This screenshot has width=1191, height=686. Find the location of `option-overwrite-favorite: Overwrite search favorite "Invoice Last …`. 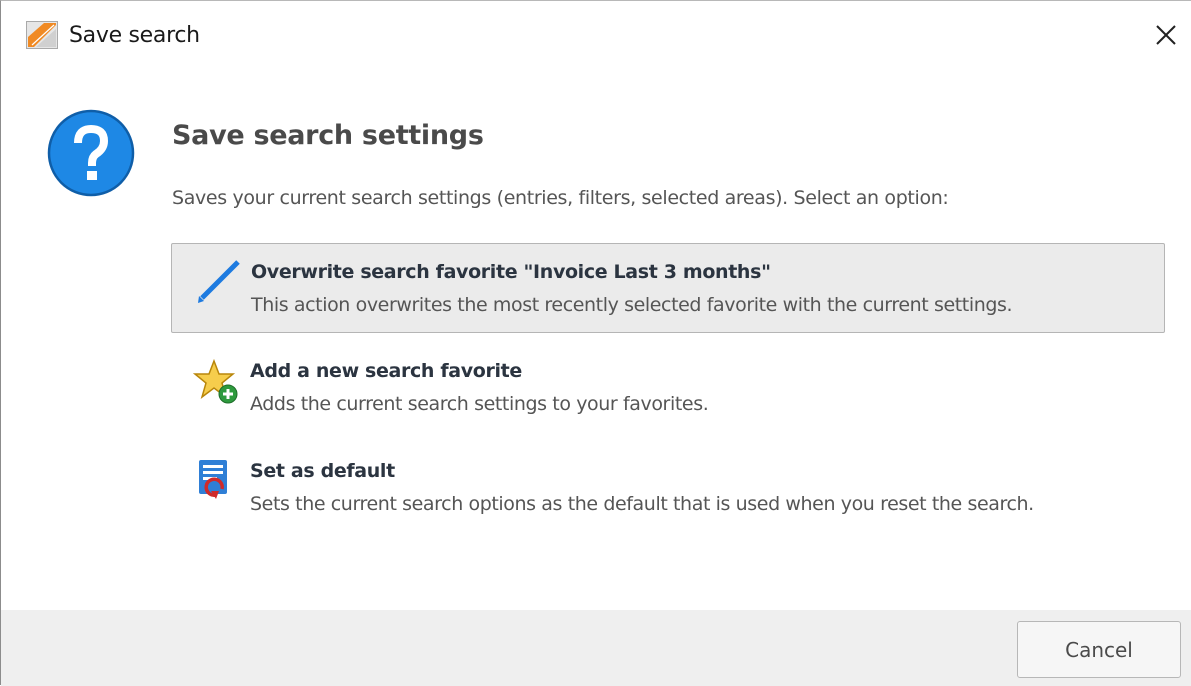

option-overwrite-favorite: Overwrite search favorite "Invoice Last … is located at coordinates (668, 288).